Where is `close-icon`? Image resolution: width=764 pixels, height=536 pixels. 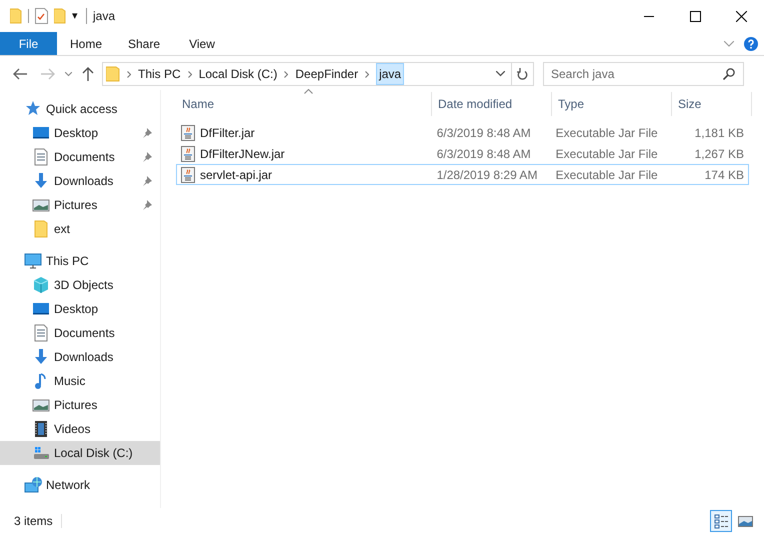 close-icon is located at coordinates (741, 16).